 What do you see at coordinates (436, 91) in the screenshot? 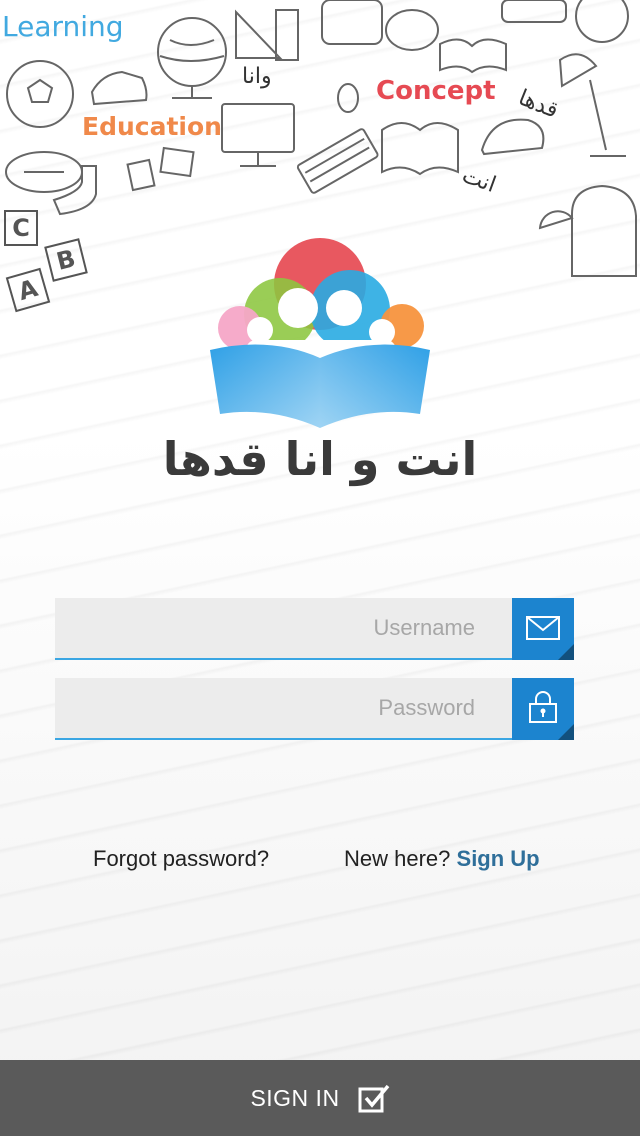
I see `doodle-word-concept: Concept` at bounding box center [436, 91].